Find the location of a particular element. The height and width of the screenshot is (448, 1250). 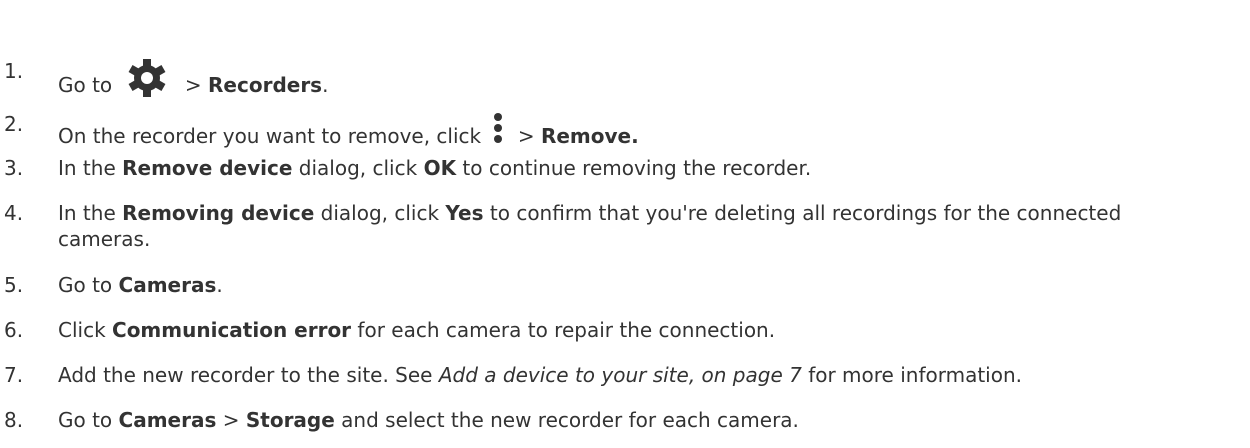

cross-reference-link: Add a device to your site, on page 7 is located at coordinates (620, 375).